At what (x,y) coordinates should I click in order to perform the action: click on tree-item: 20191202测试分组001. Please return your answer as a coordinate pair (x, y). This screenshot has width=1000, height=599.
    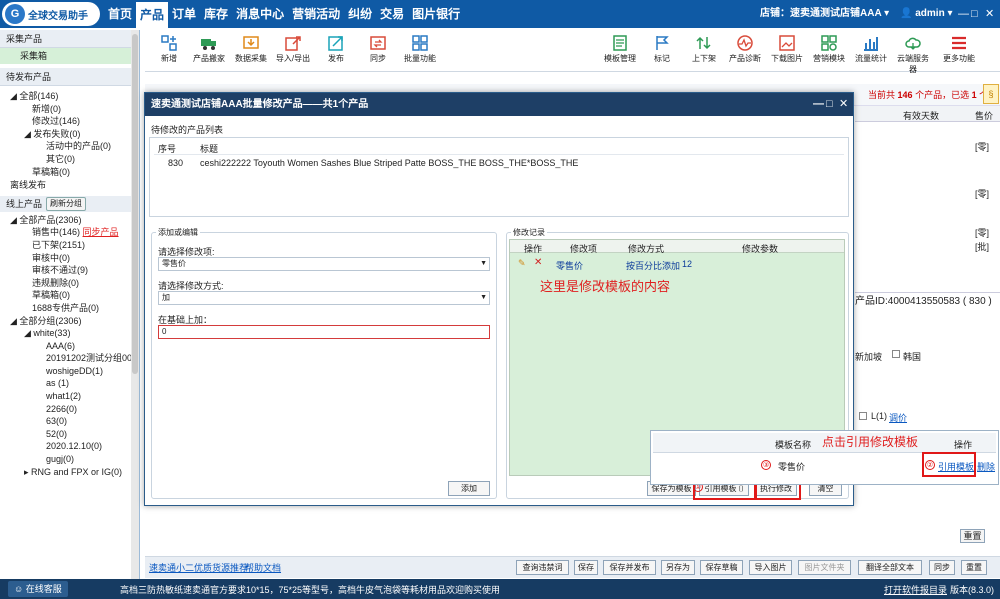
    Looking at the image, I should click on (74, 358).